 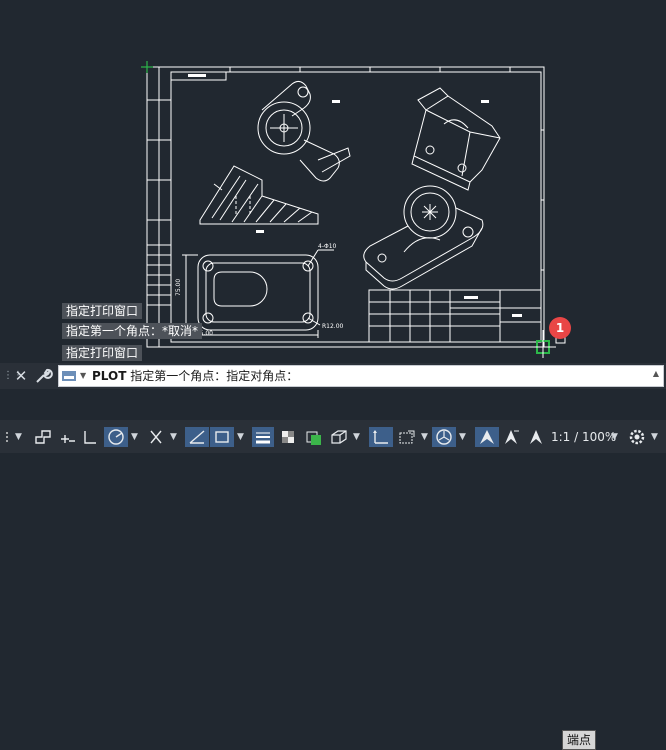 What do you see at coordinates (444, 437) in the screenshot?
I see `gizmo-icon` at bounding box center [444, 437].